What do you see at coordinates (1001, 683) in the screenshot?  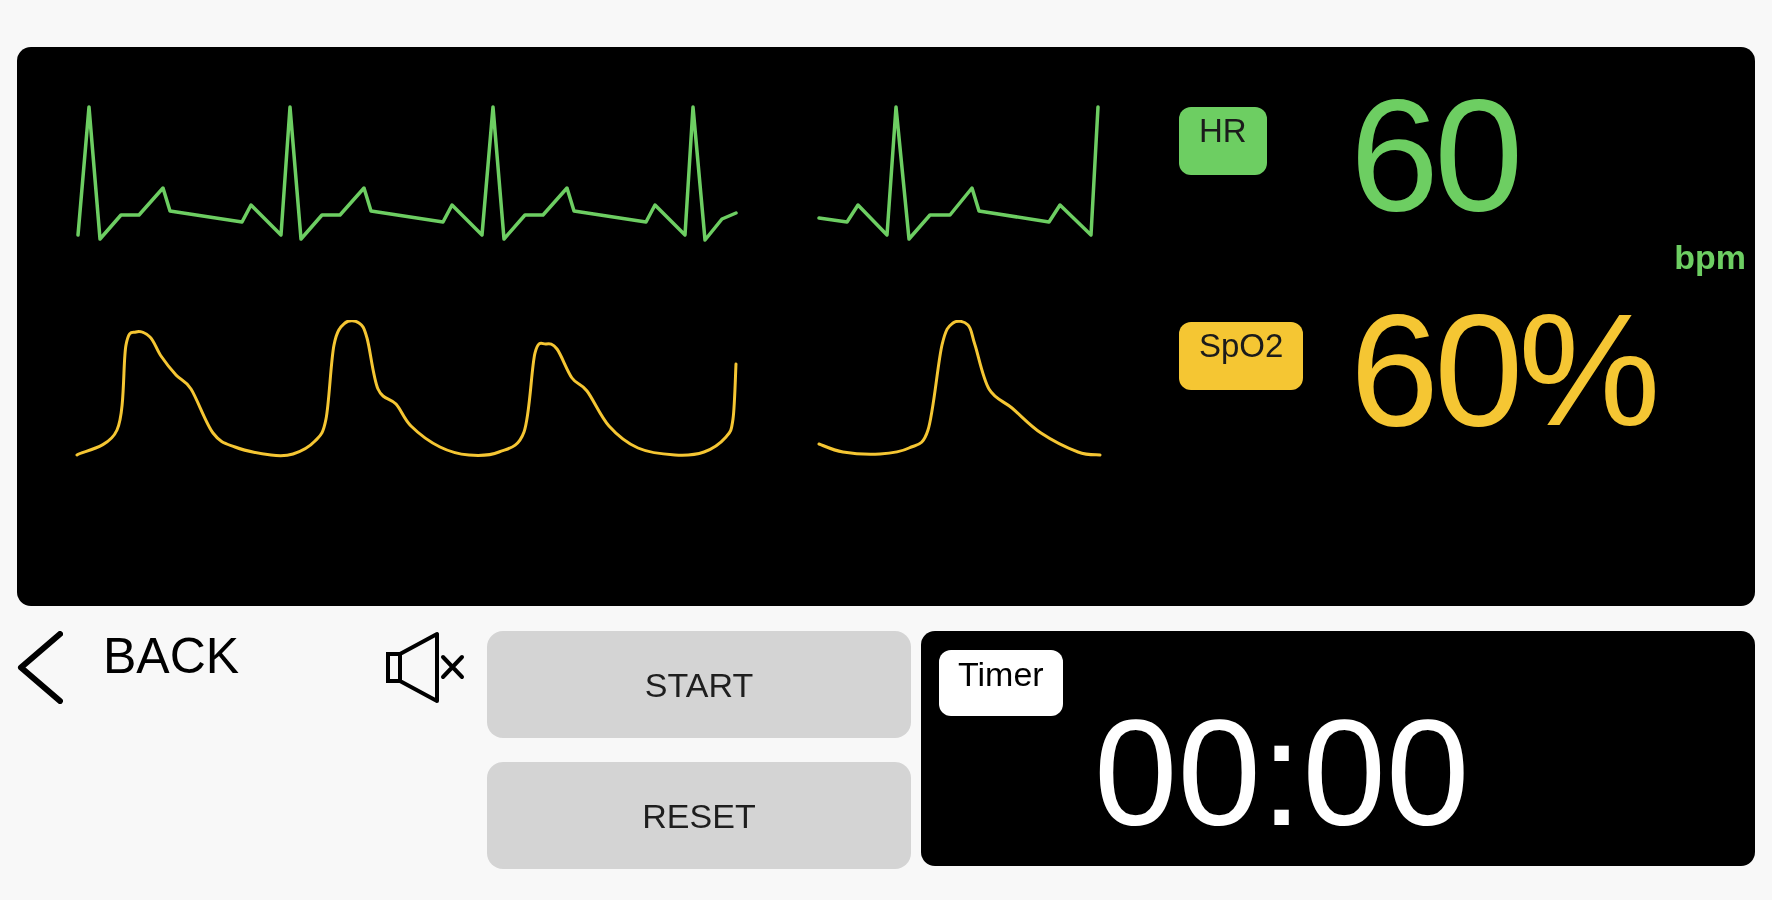 I see `timer-label: Timer` at bounding box center [1001, 683].